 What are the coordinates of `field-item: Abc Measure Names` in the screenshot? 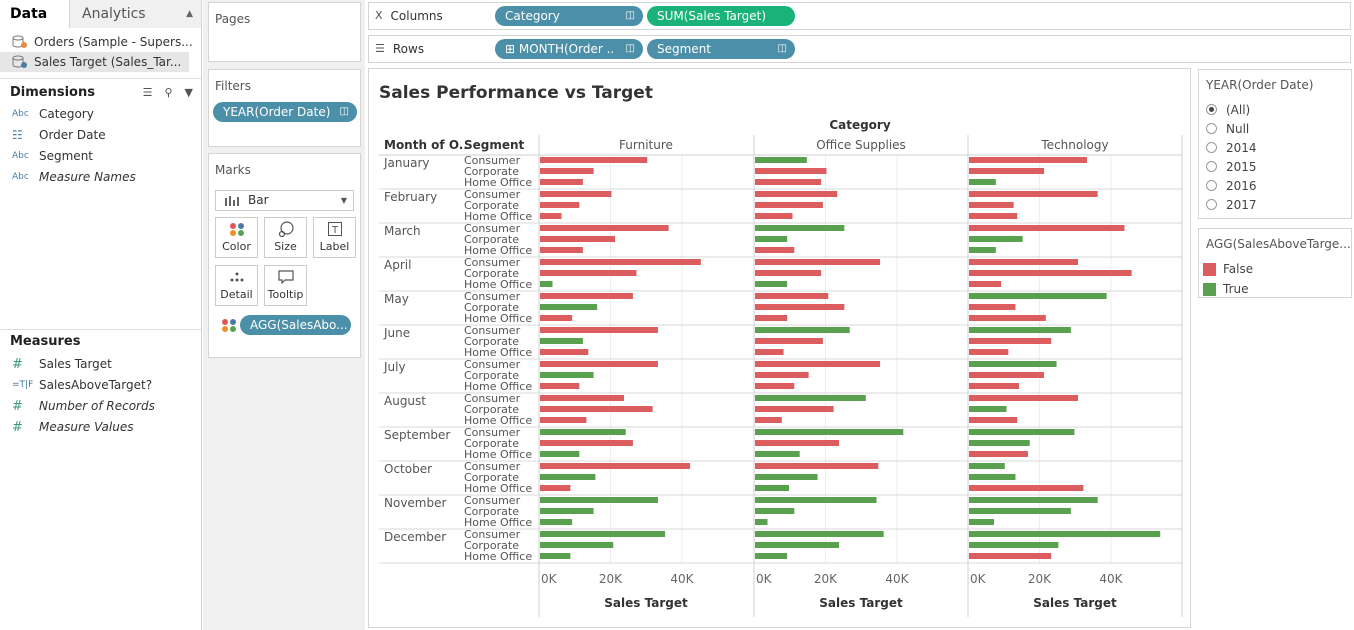 It's located at (100, 177).